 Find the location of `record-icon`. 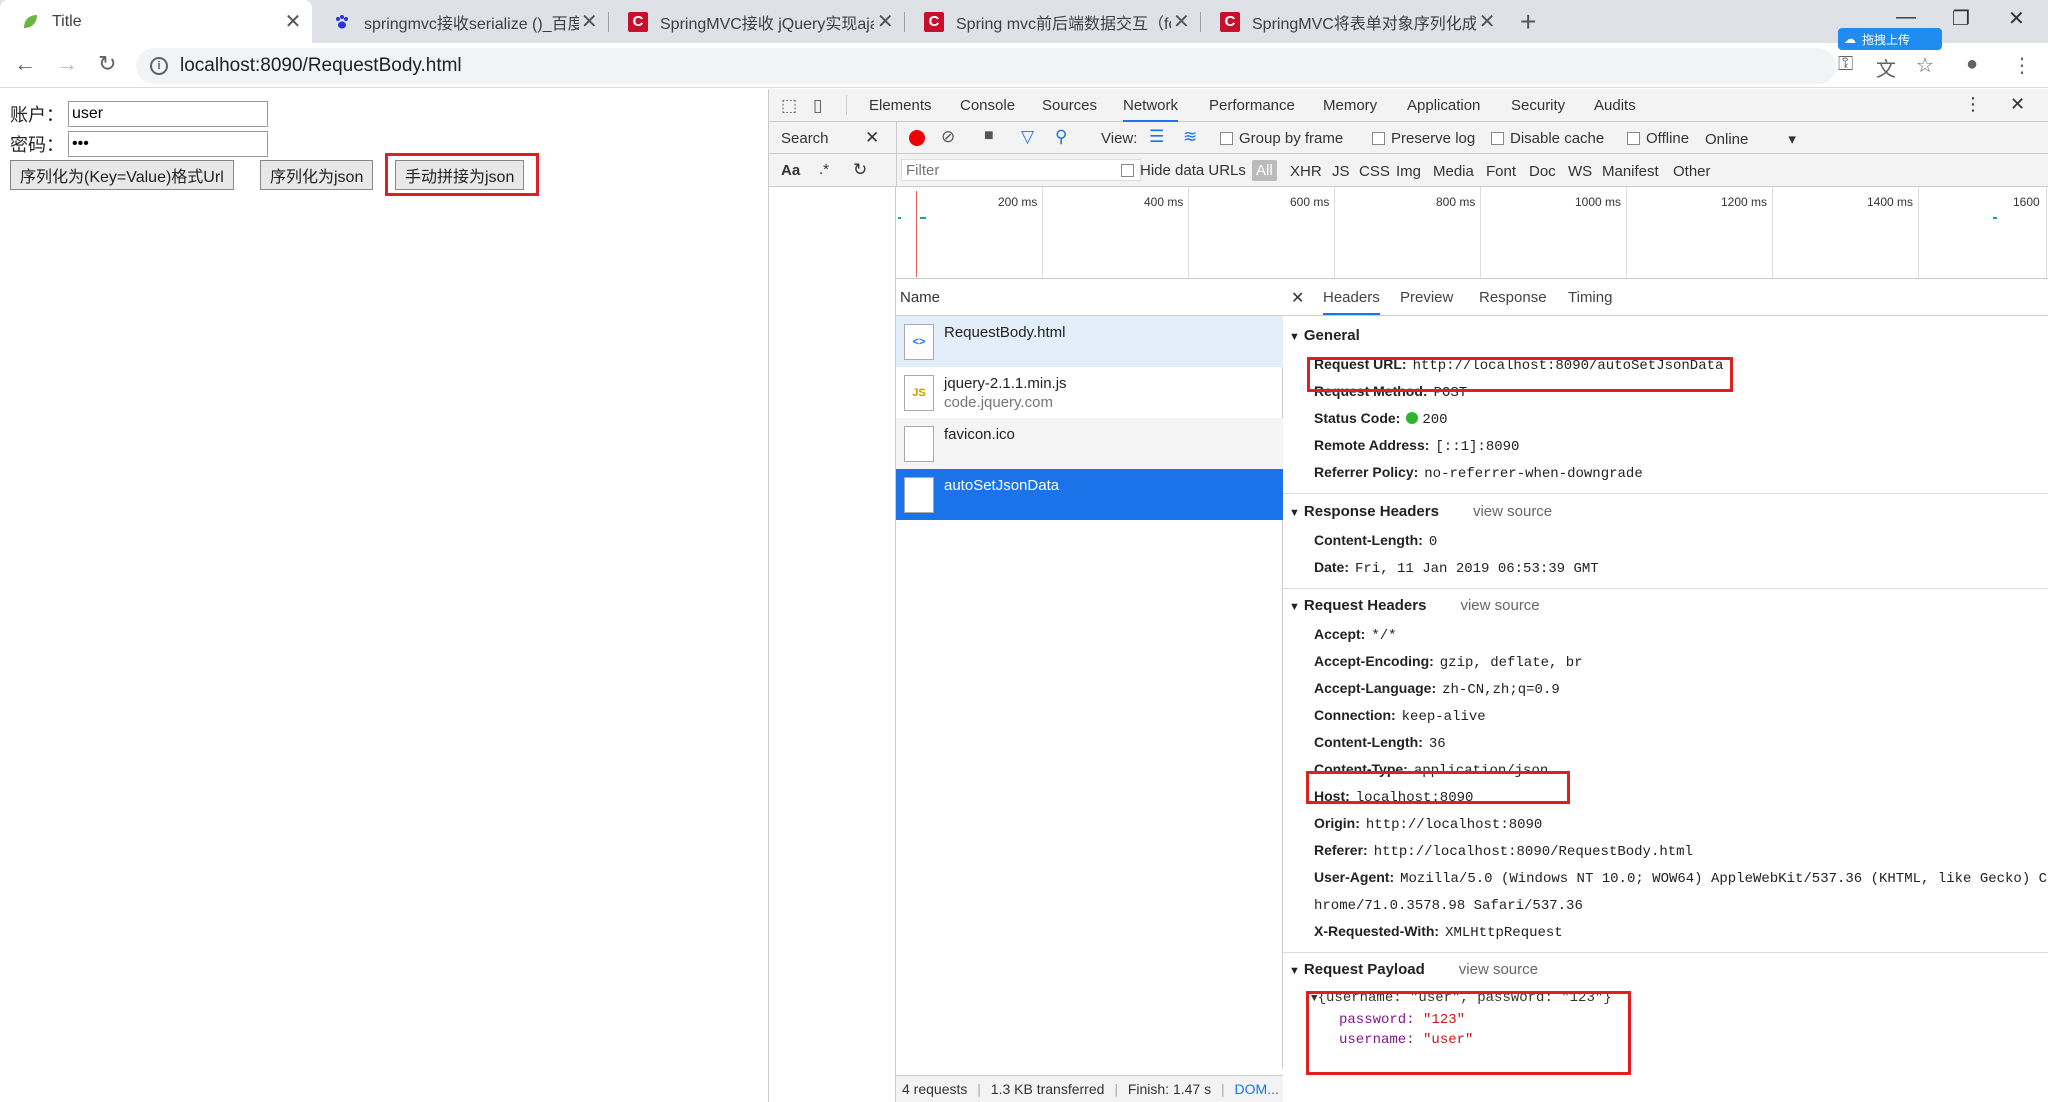

record-icon is located at coordinates (917, 138).